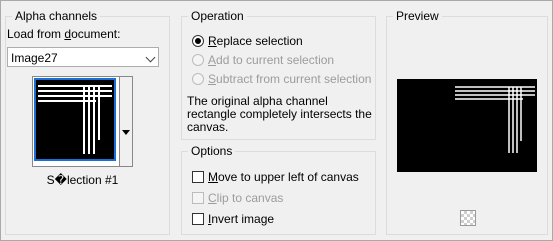 This screenshot has height=241, width=553. I want to click on alpha-channels-title: Alpha channels, so click(56, 16).